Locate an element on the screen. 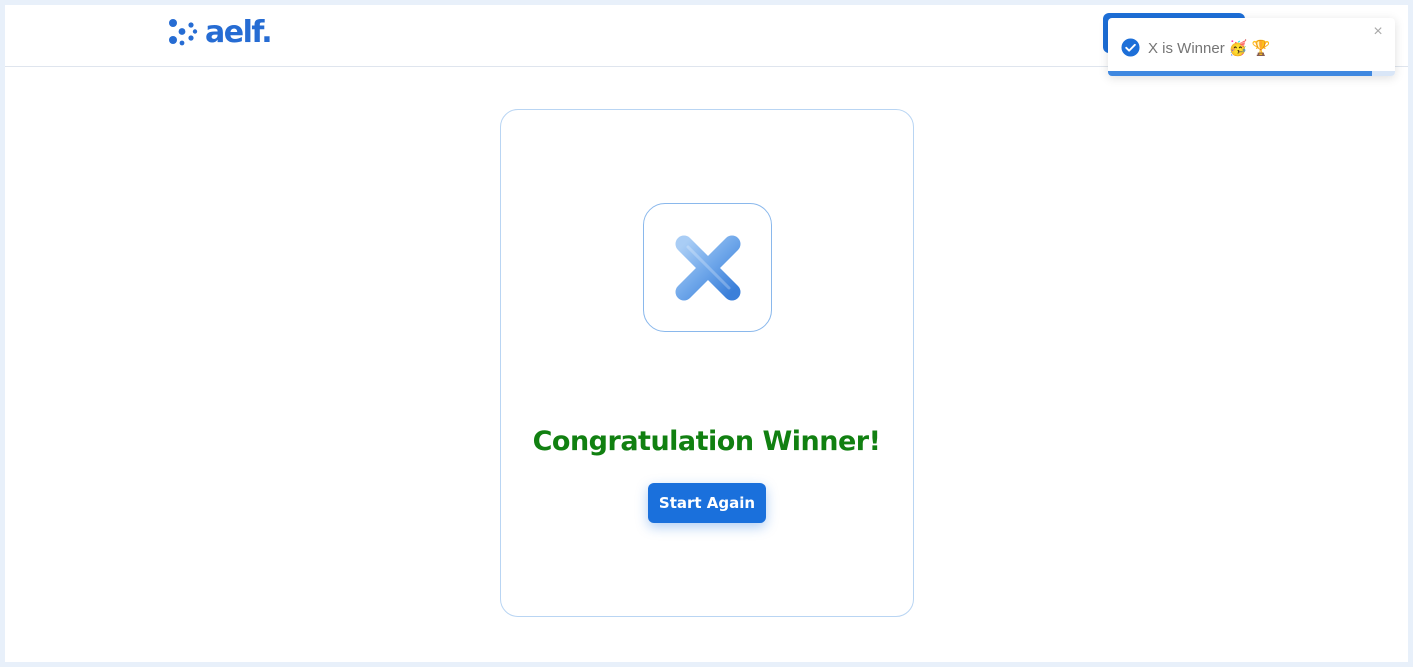  winner-toast: X is Winner 🥳 🏆 × is located at coordinates (1251, 47).